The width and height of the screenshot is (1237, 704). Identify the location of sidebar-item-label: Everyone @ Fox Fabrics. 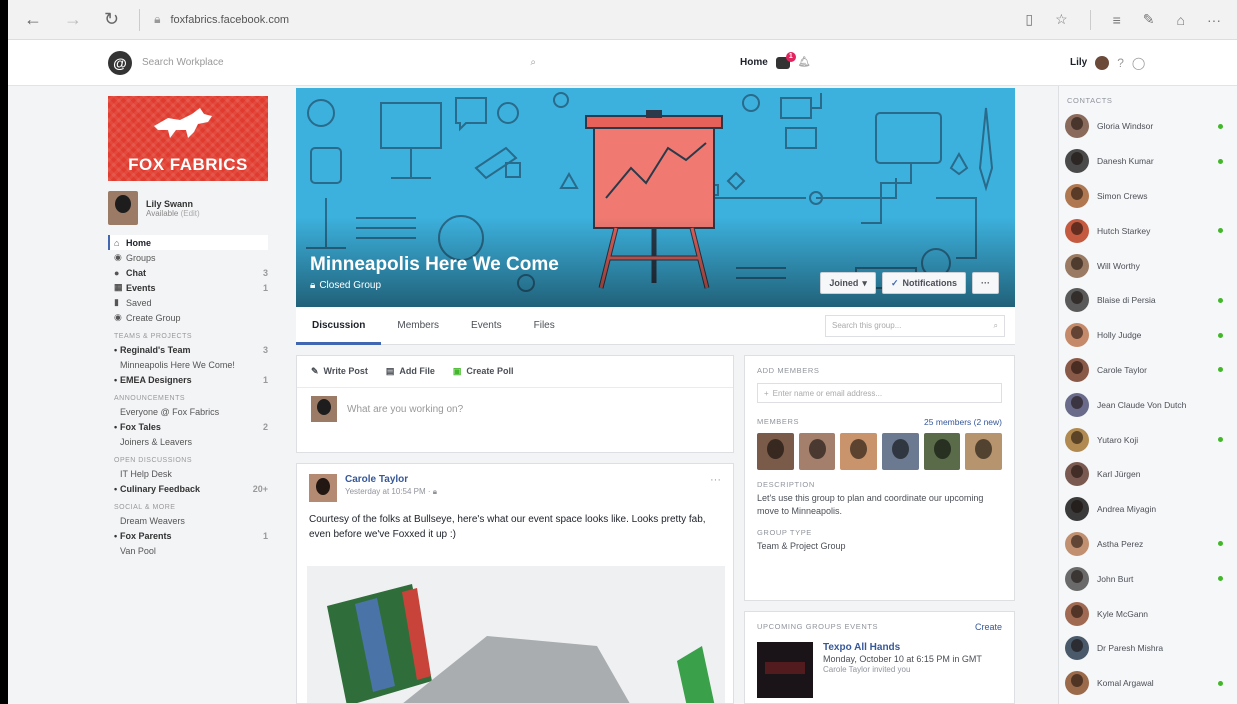
(170, 411).